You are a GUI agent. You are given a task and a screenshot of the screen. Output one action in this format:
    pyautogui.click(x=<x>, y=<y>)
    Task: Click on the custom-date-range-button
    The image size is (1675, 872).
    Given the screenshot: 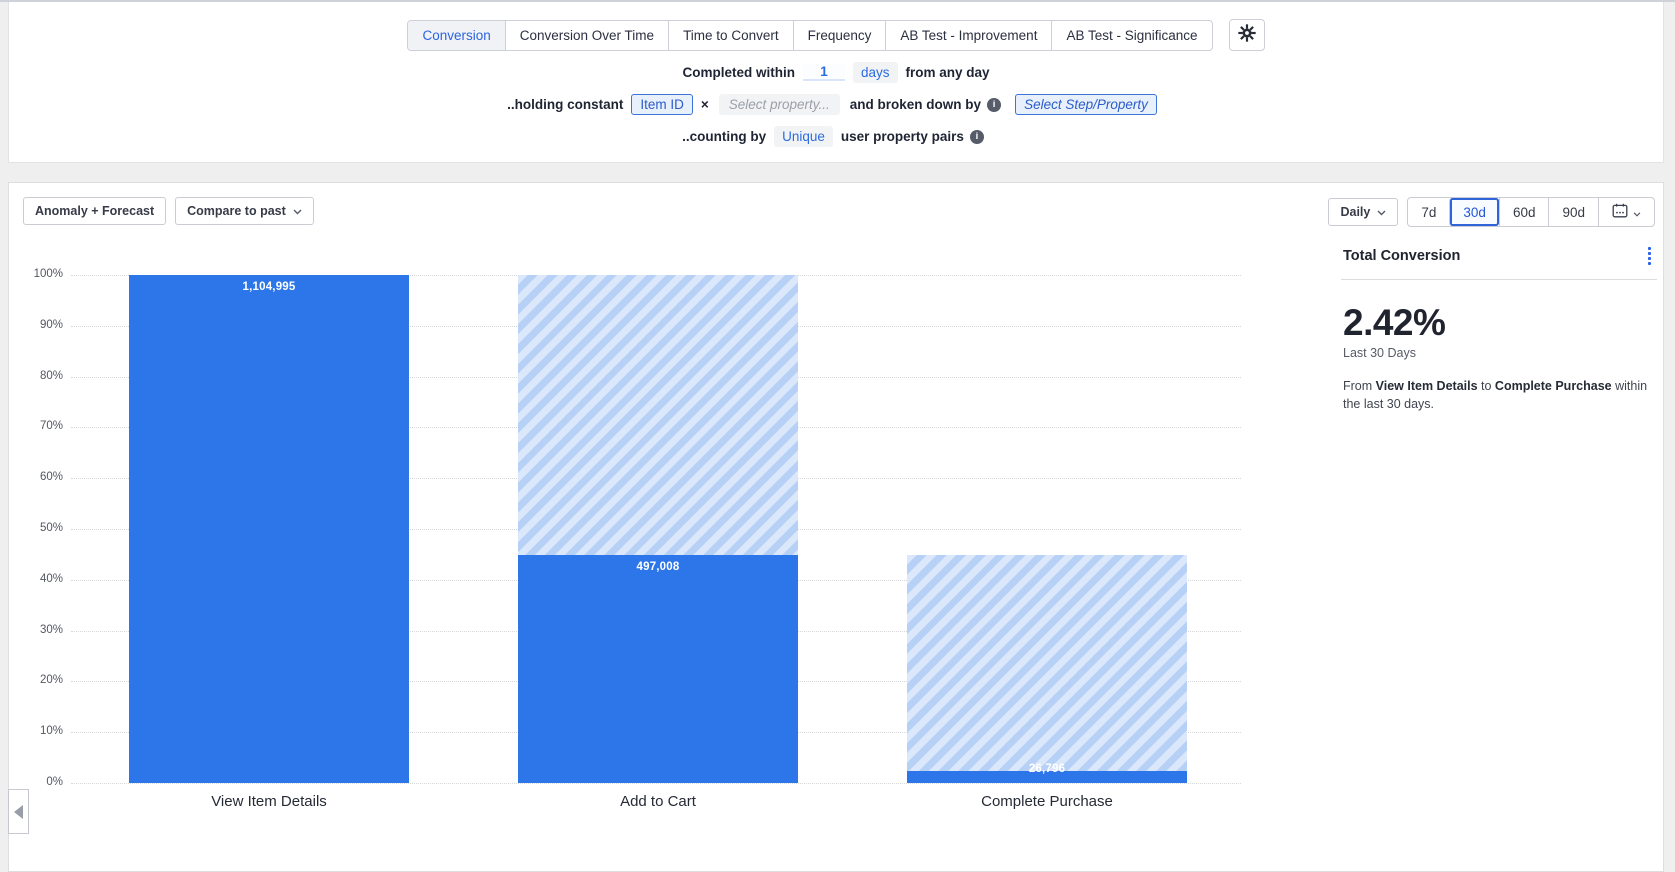 What is the action you would take?
    pyautogui.click(x=1626, y=212)
    